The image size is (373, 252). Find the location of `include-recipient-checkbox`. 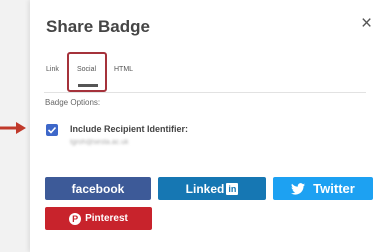

include-recipient-checkbox is located at coordinates (52, 130).